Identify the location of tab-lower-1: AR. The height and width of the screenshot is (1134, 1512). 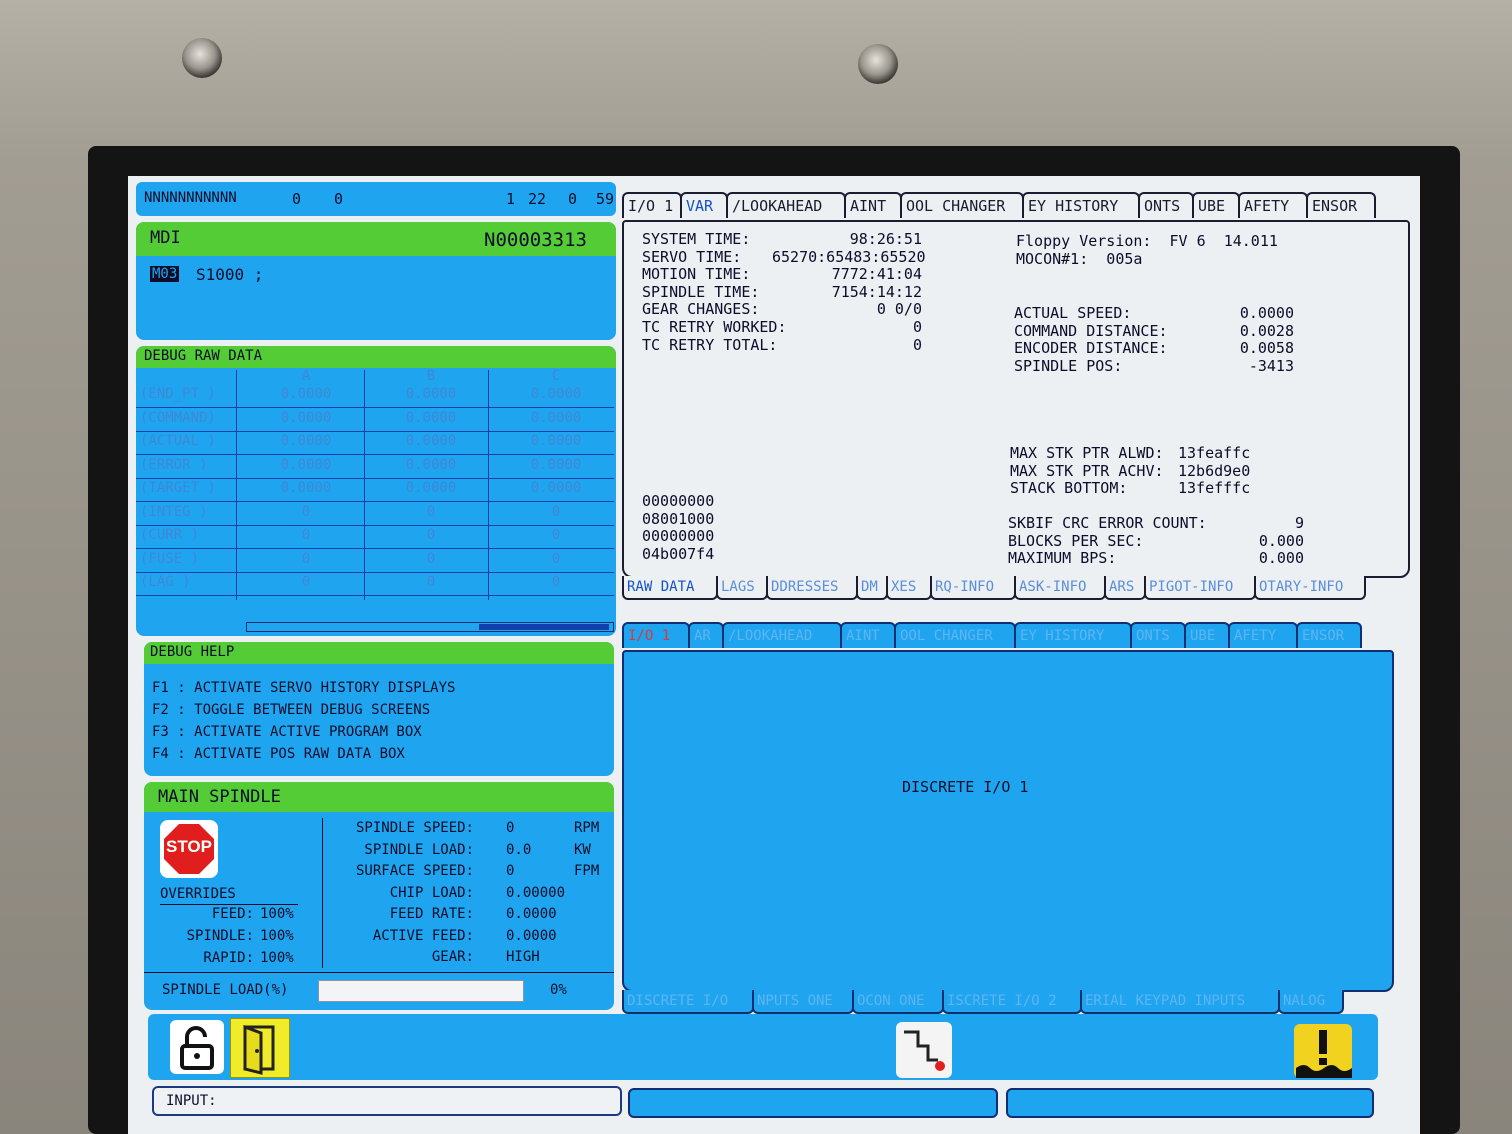
(706, 635).